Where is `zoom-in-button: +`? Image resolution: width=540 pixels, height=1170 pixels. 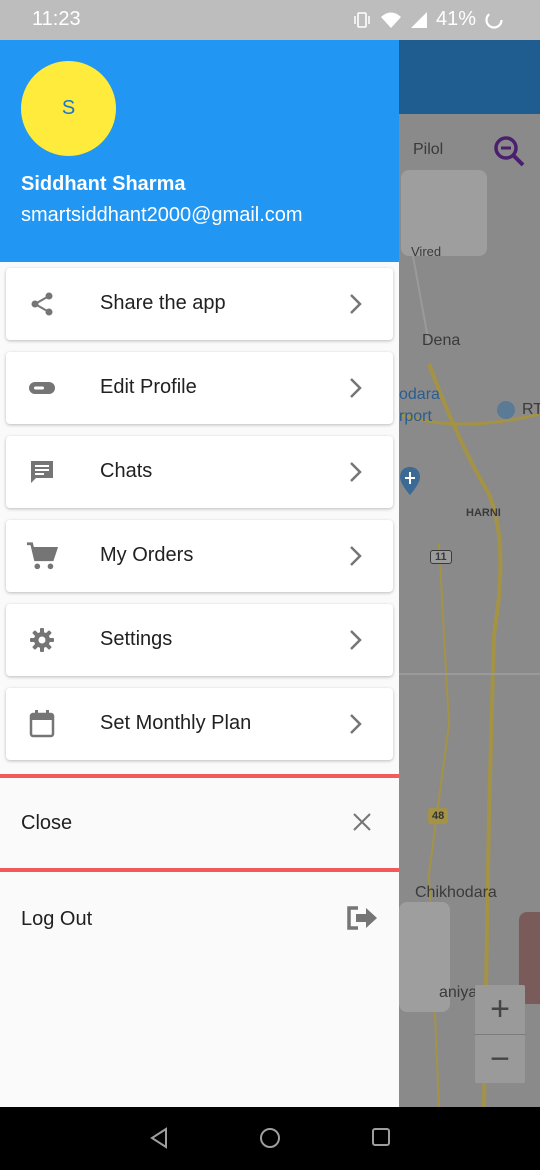 zoom-in-button: + is located at coordinates (500, 1009).